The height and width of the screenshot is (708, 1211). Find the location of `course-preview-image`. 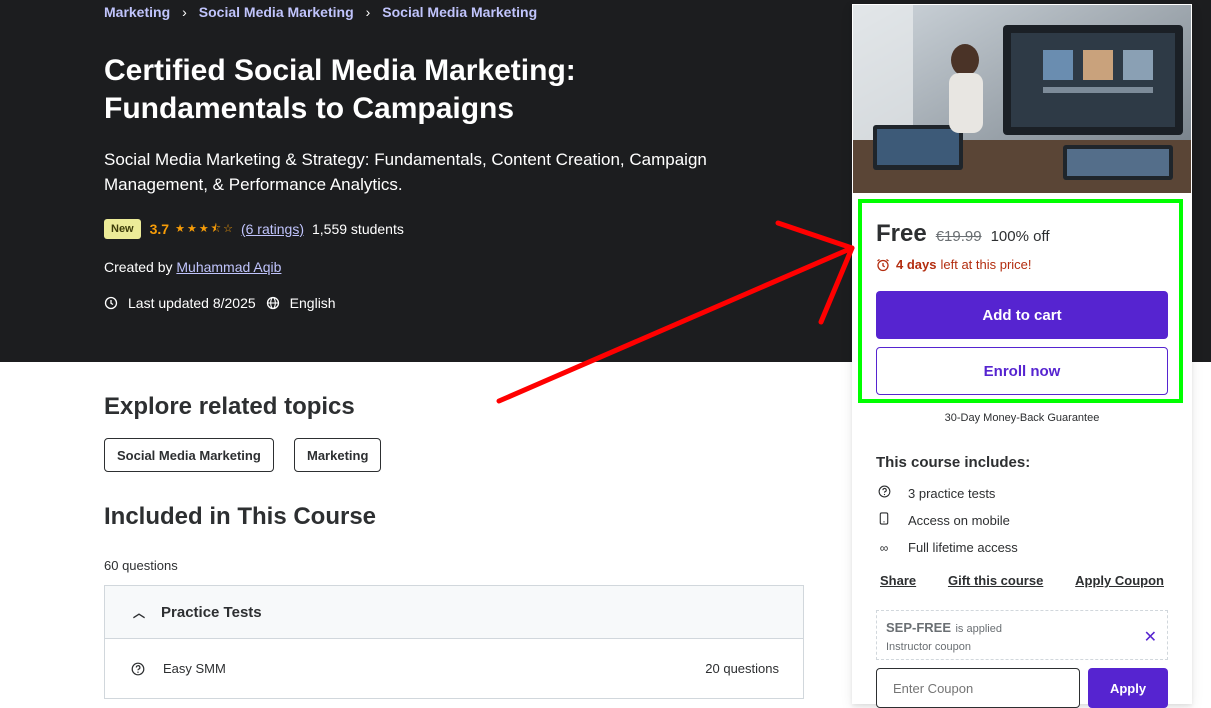

course-preview-image is located at coordinates (1022, 99).